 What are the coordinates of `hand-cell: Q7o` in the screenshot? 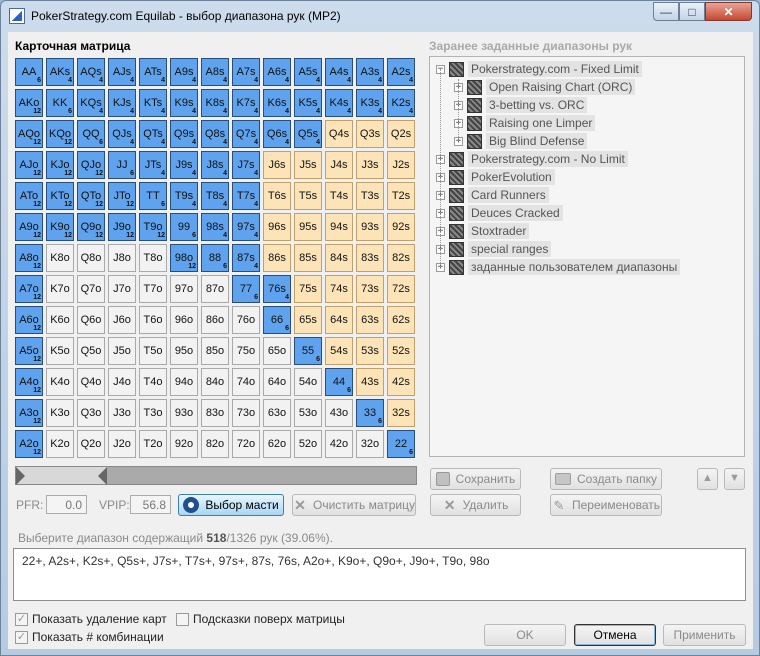 It's located at (91, 289).